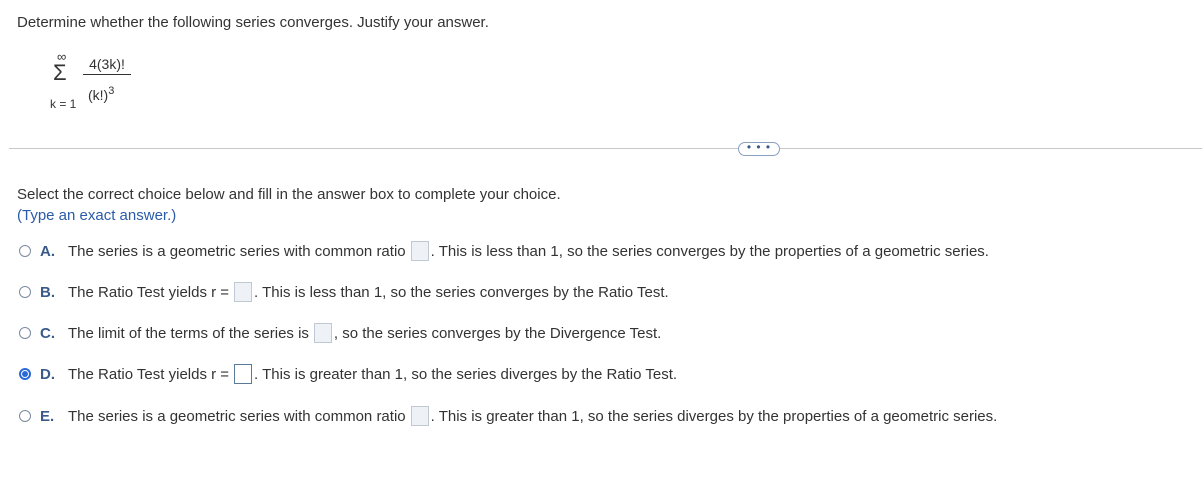 The height and width of the screenshot is (483, 1202). What do you see at coordinates (25, 416) in the screenshot?
I see `radio-e` at bounding box center [25, 416].